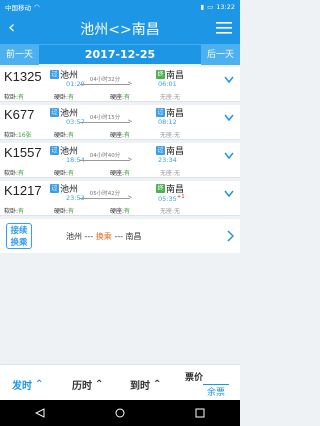 This screenshot has height=426, width=320. What do you see at coordinates (145, 384) in the screenshot?
I see `sort-arrive-button: 到时 ⌃` at bounding box center [145, 384].